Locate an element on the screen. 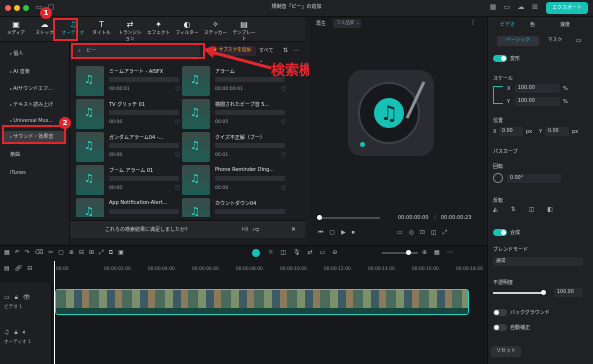 Image resolution: width=593 pixels, height=364 pixels. audio-track-controls: ♫🔒︎🔈︎ is located at coordinates (17, 333).